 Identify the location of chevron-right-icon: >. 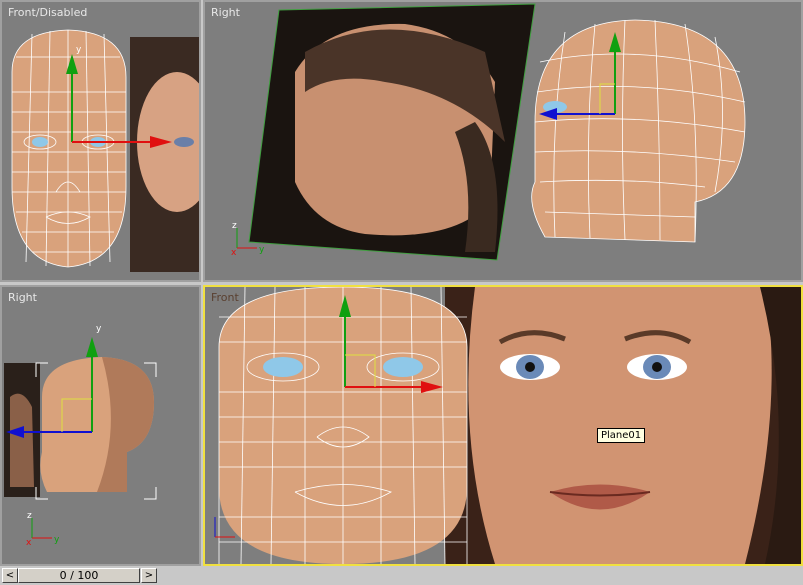
(149, 575).